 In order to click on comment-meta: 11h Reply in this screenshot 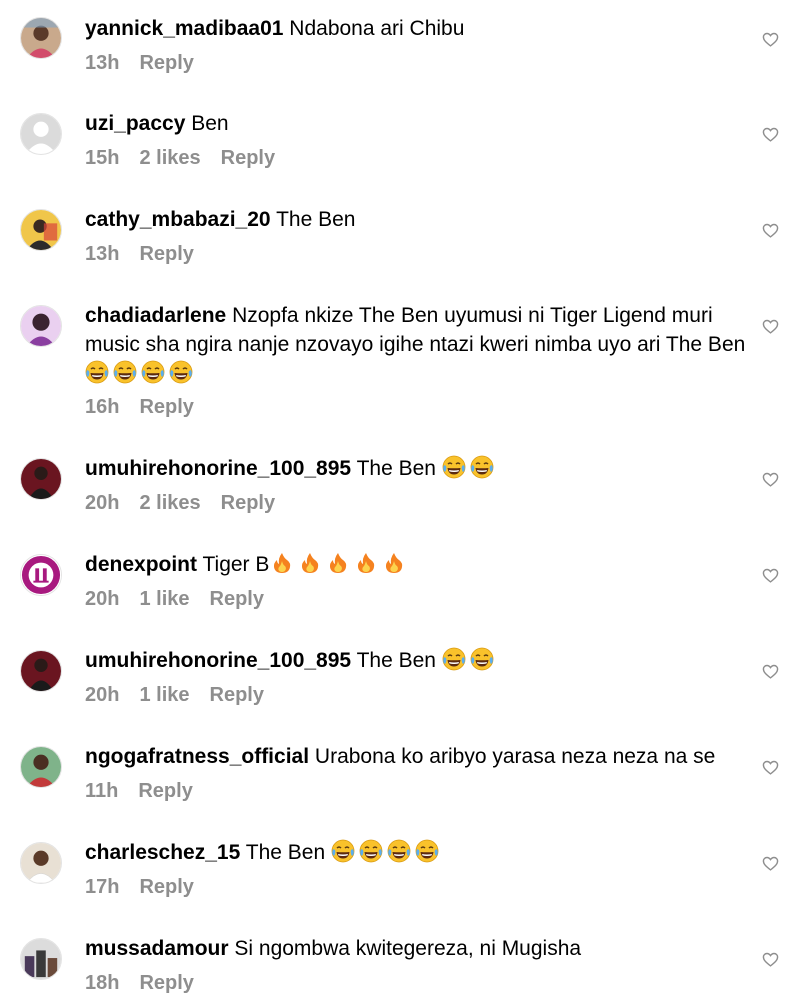, I will do `click(149, 791)`.